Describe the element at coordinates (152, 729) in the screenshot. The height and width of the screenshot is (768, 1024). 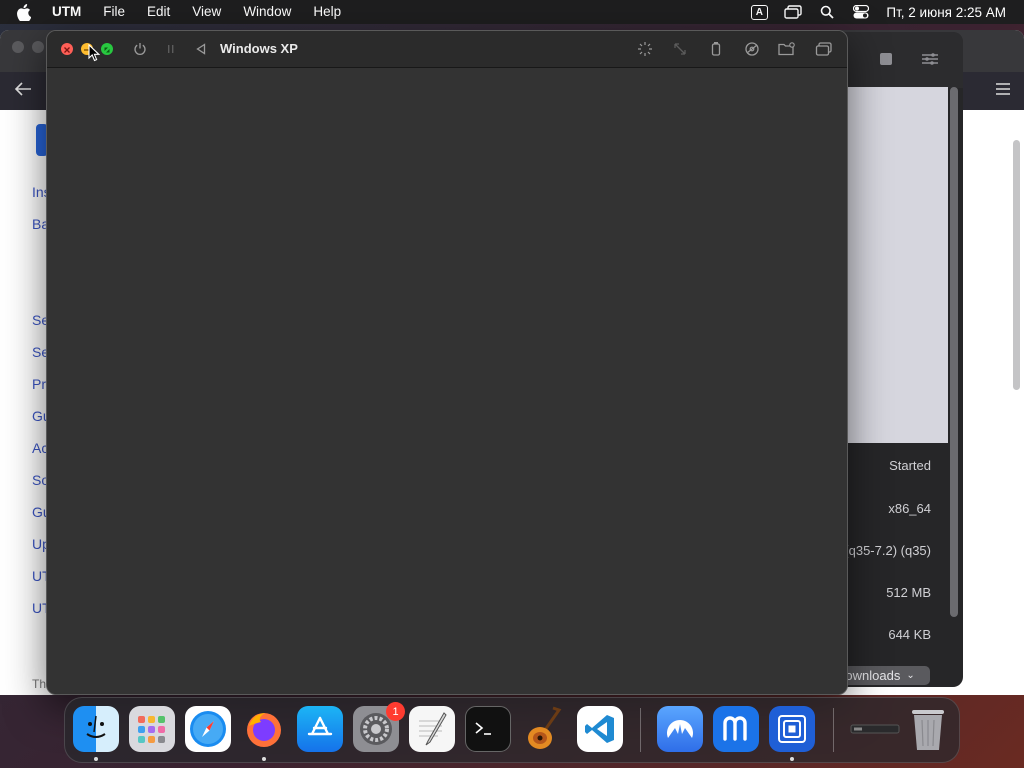
I see `dock-launchpad-icon` at that location.